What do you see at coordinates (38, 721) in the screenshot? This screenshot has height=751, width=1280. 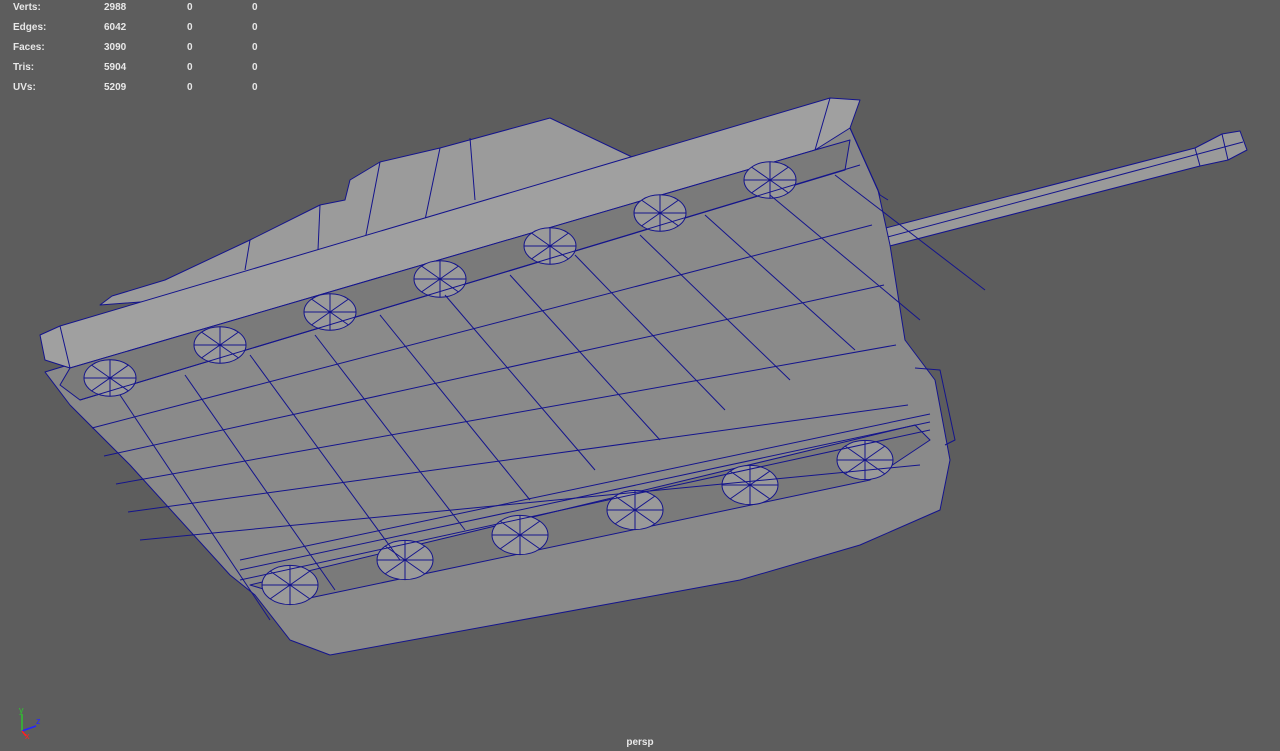 I see `z-label: z` at bounding box center [38, 721].